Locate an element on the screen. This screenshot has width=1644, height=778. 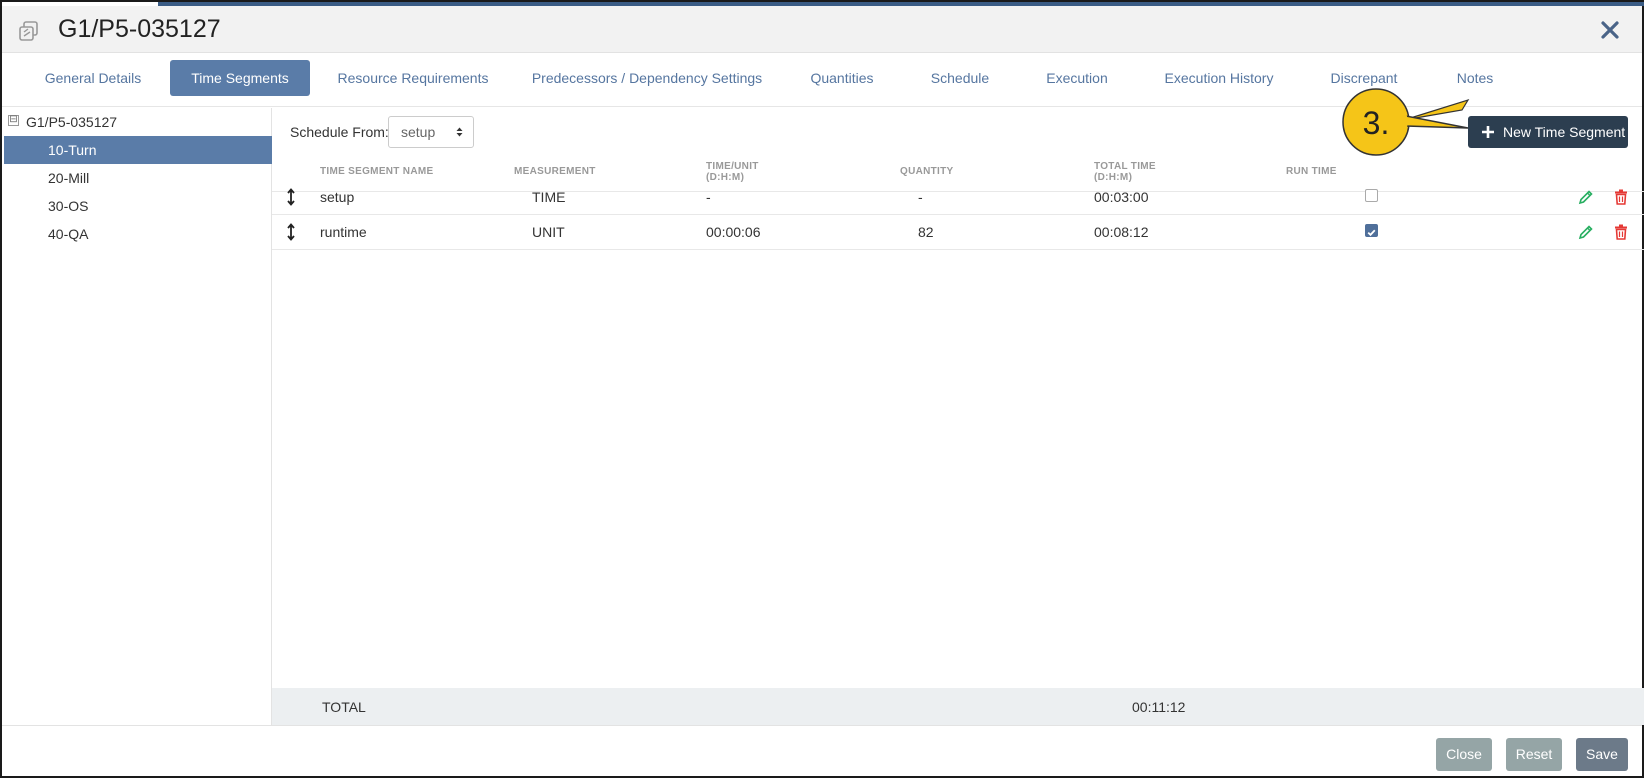
schedule-from-value: setup is located at coordinates (418, 132).